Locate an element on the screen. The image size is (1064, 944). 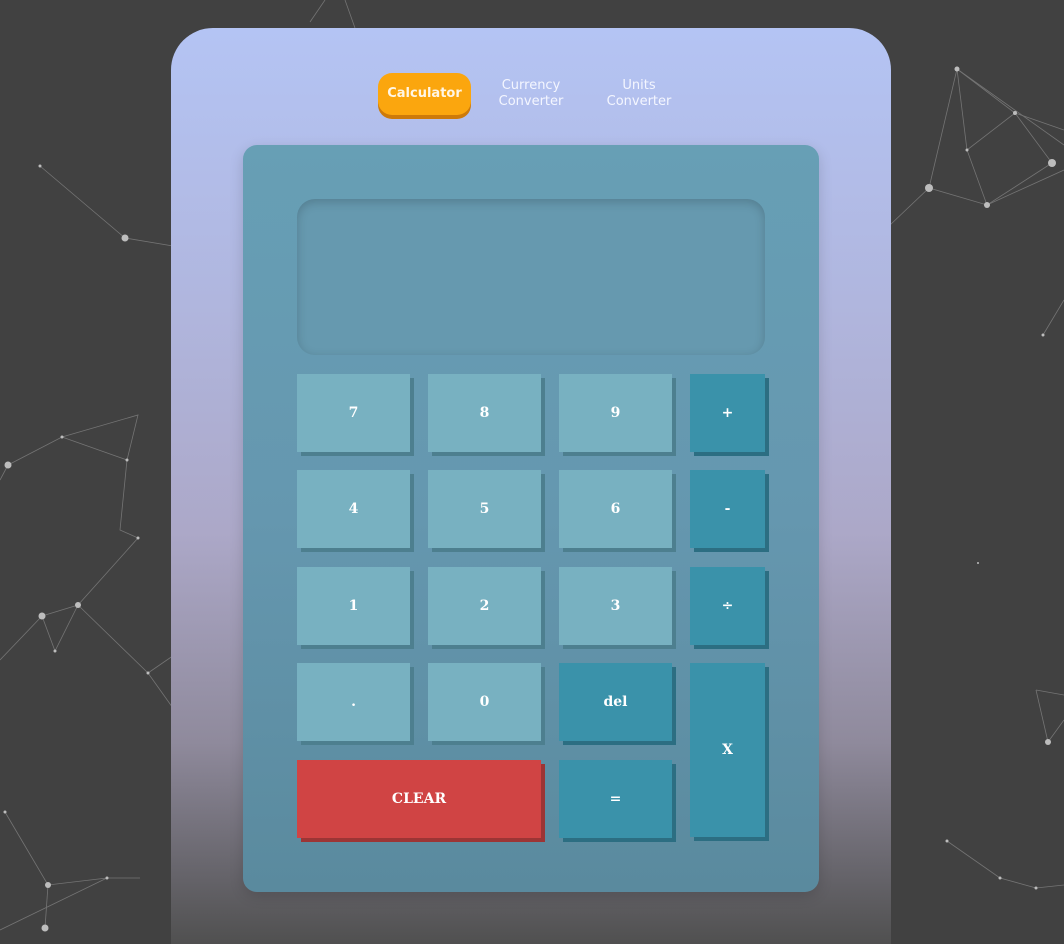
key-plus: + is located at coordinates (727, 413).